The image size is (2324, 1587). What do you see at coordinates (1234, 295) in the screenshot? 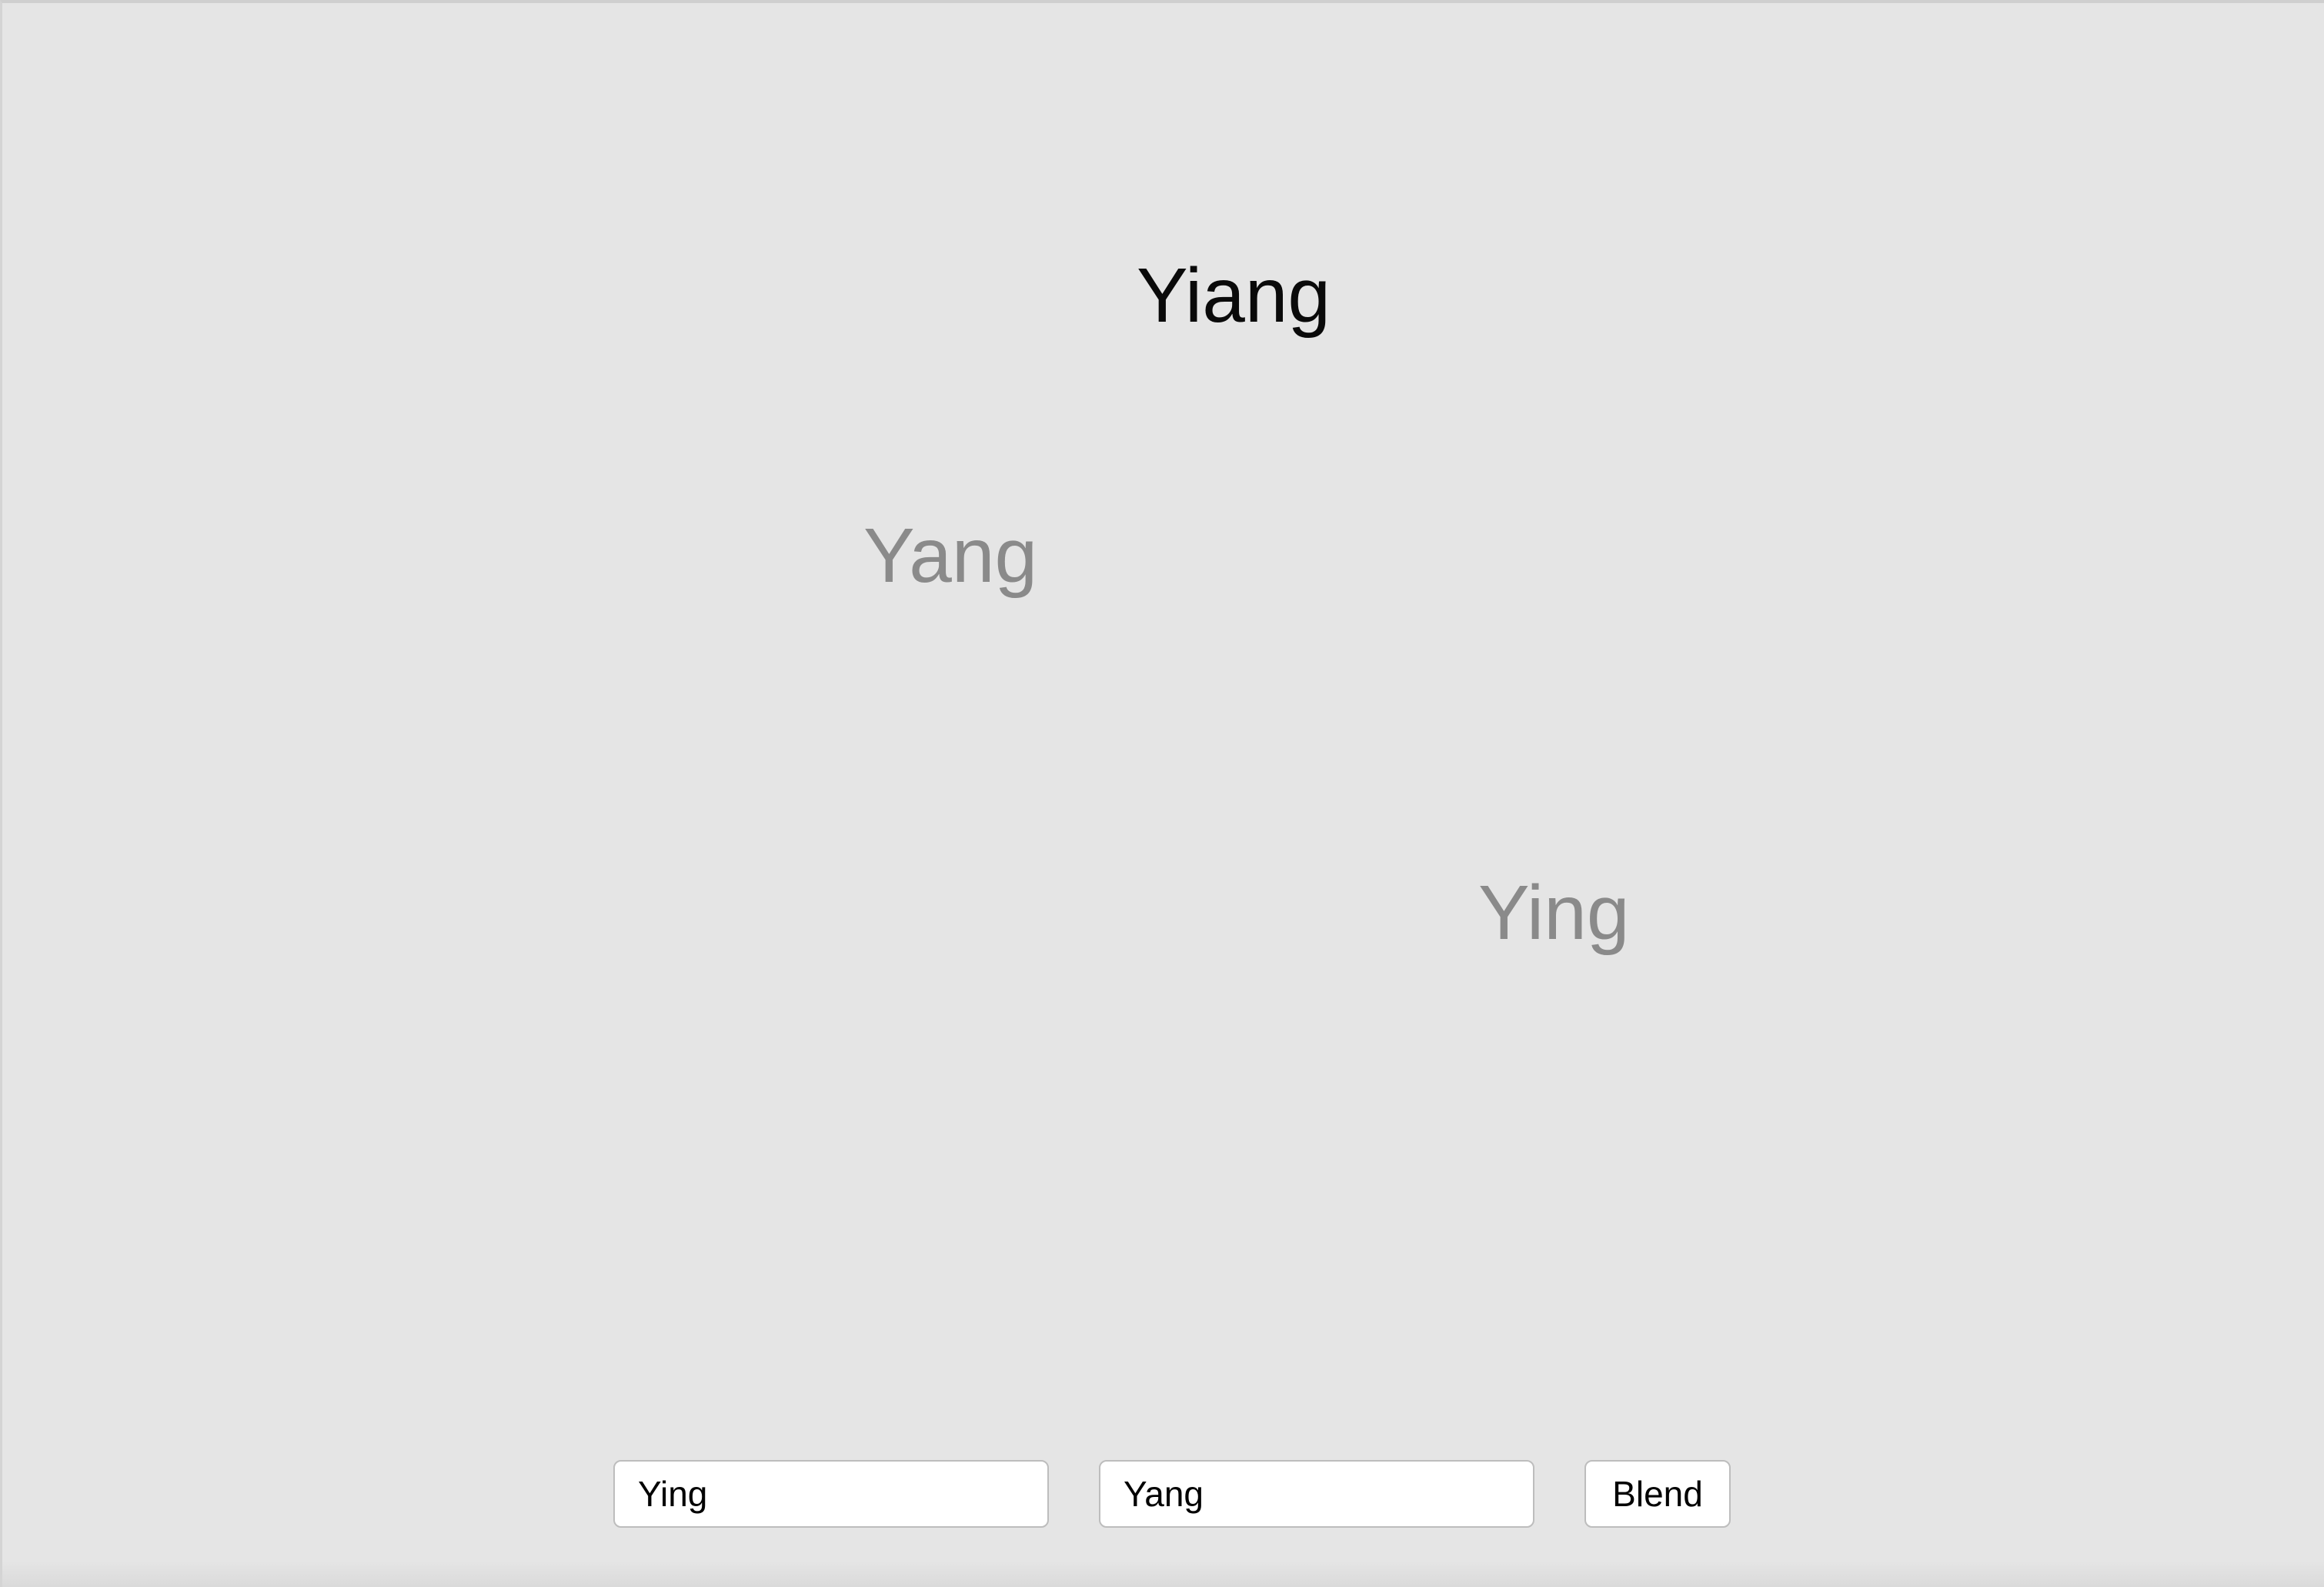
I see `blended-word: Yiang` at bounding box center [1234, 295].